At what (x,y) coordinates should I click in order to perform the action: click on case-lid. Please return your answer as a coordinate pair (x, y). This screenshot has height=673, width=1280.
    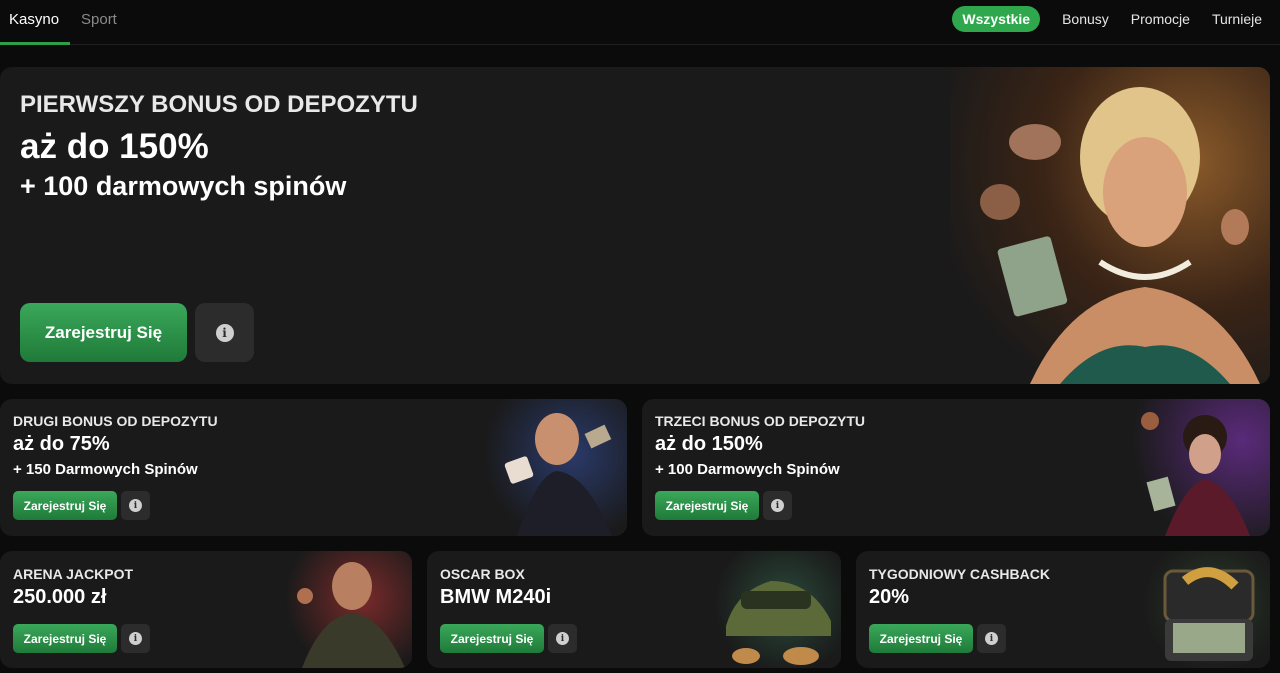
    Looking at the image, I should click on (1209, 596).